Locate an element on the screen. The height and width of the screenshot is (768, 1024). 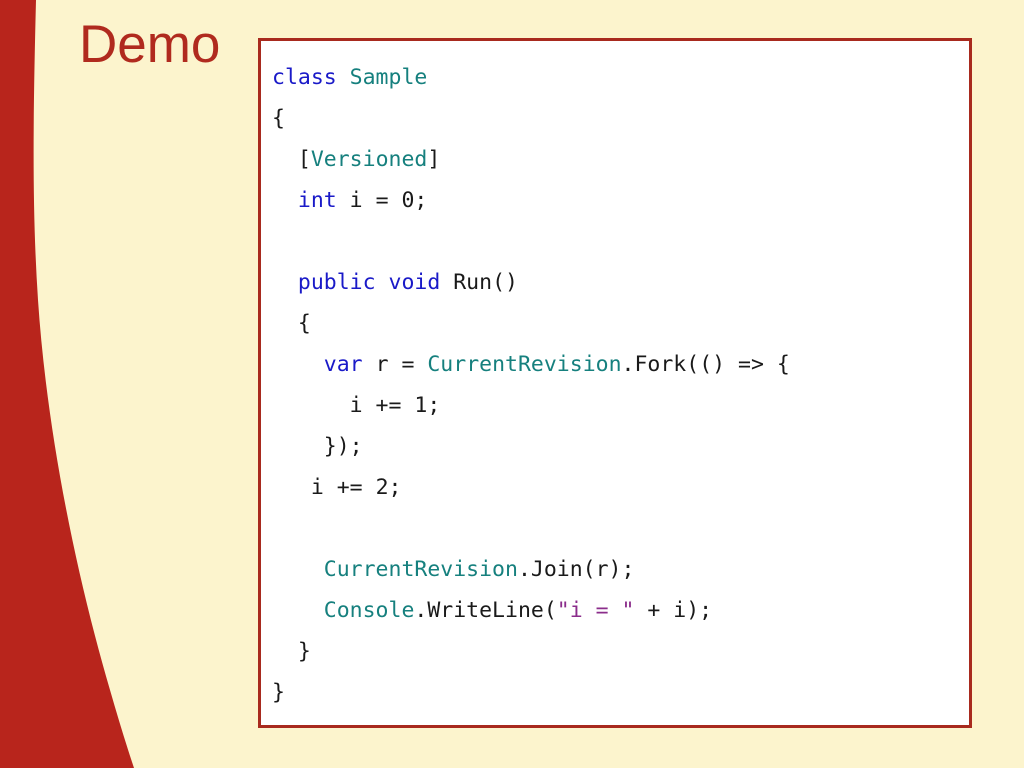
code-token-plain: }); is located at coordinates (343, 446).